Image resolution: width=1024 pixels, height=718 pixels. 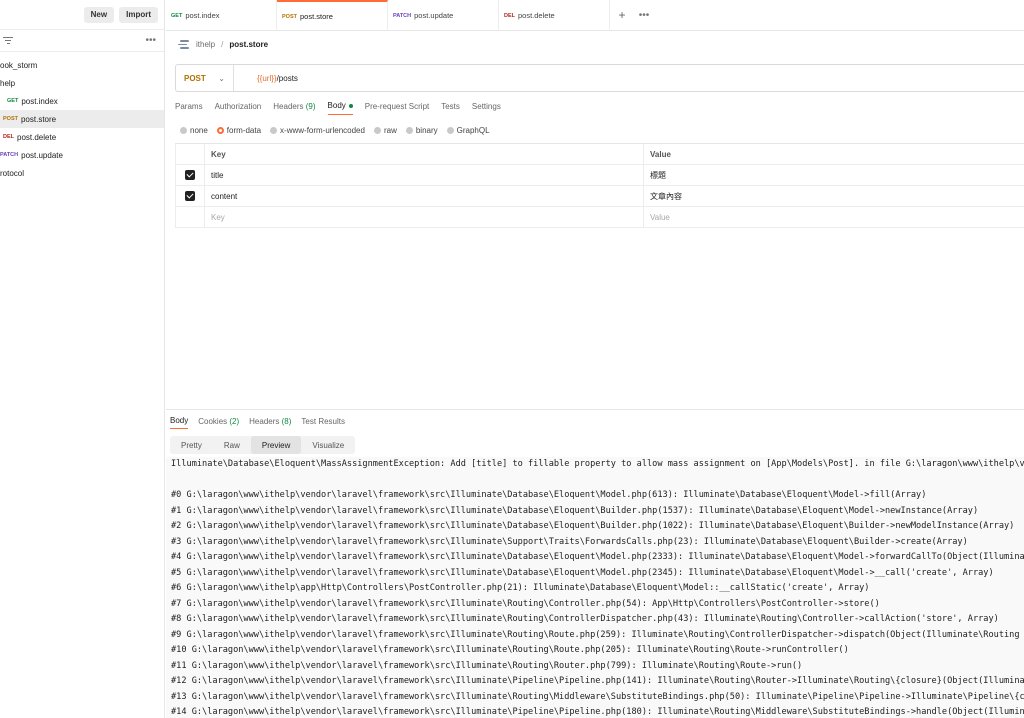 I want to click on ellipsis-icon: •••, so click(x=150, y=40).